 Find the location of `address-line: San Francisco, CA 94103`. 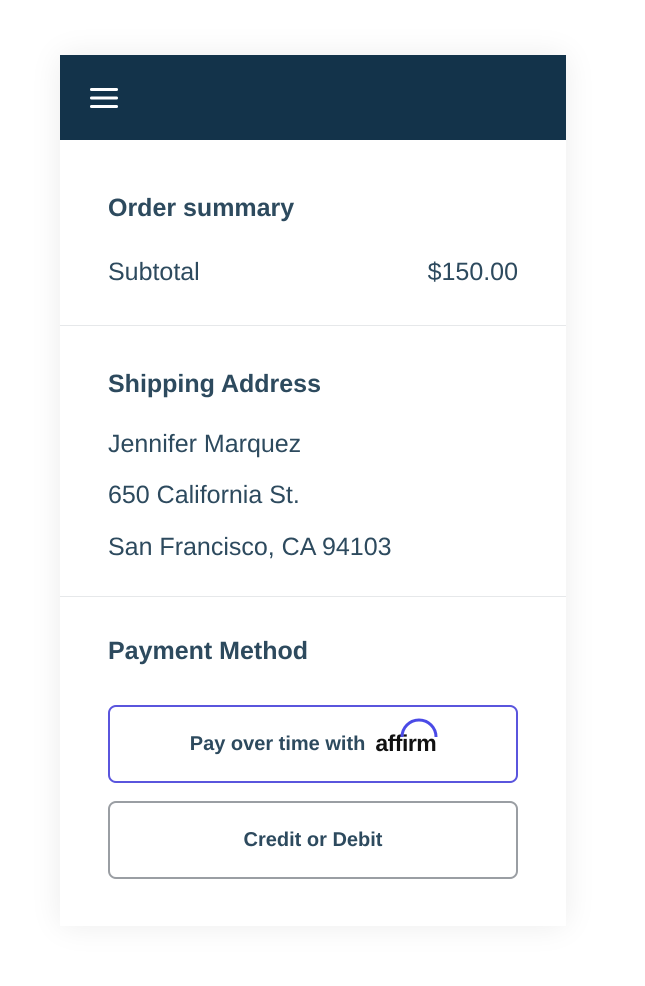

address-line: San Francisco, CA 94103 is located at coordinates (250, 547).